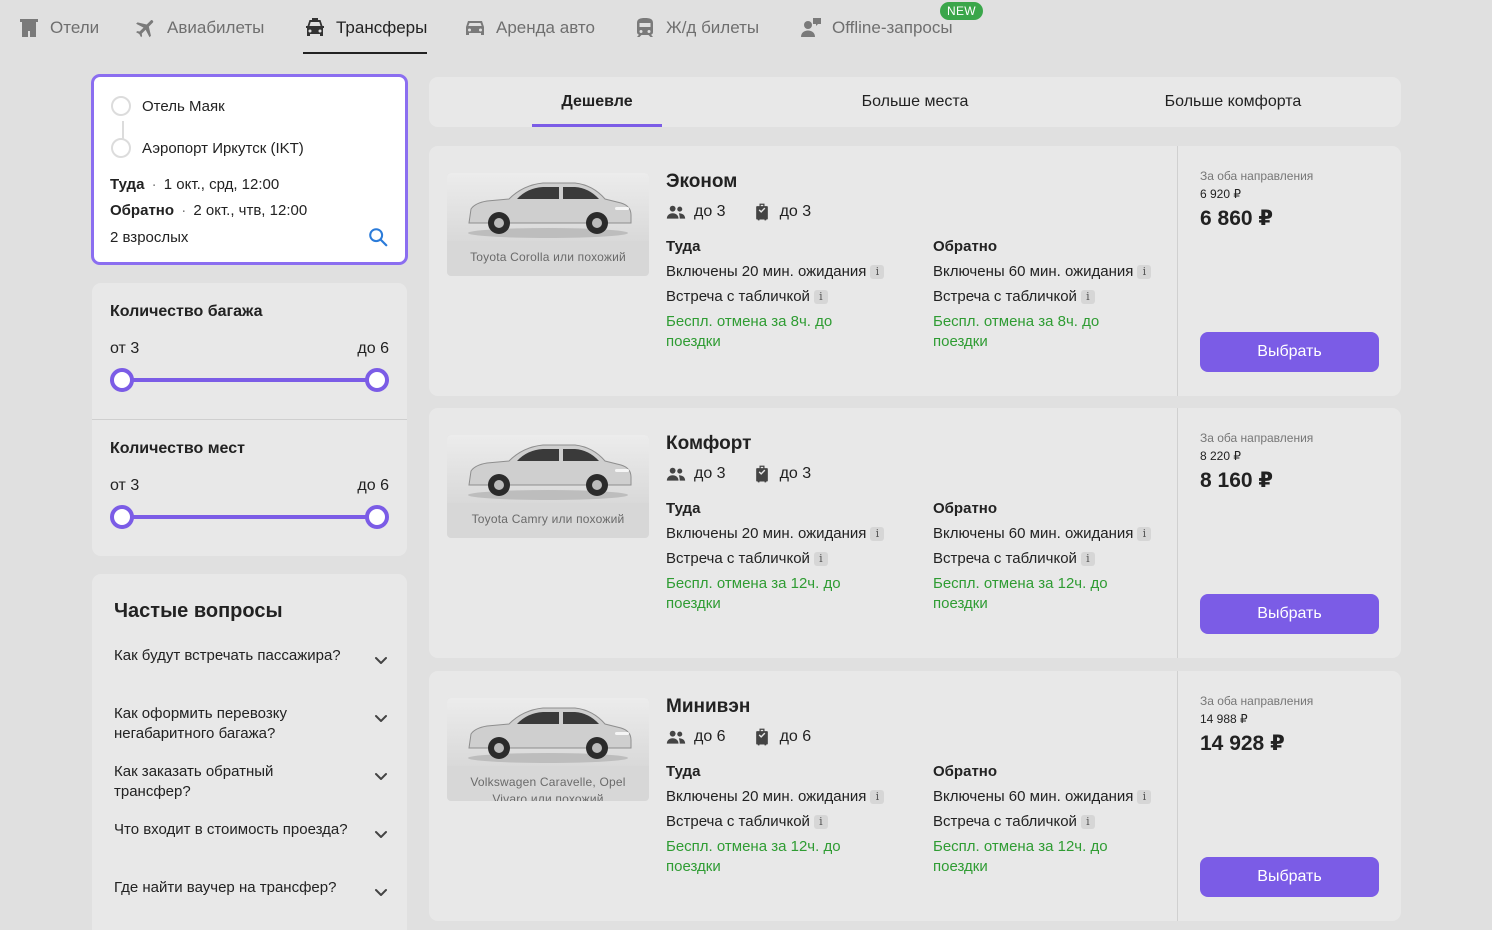 This screenshot has width=1492, height=930. What do you see at coordinates (915, 102) in the screenshot?
I see `tab-more-space: Больше места` at bounding box center [915, 102].